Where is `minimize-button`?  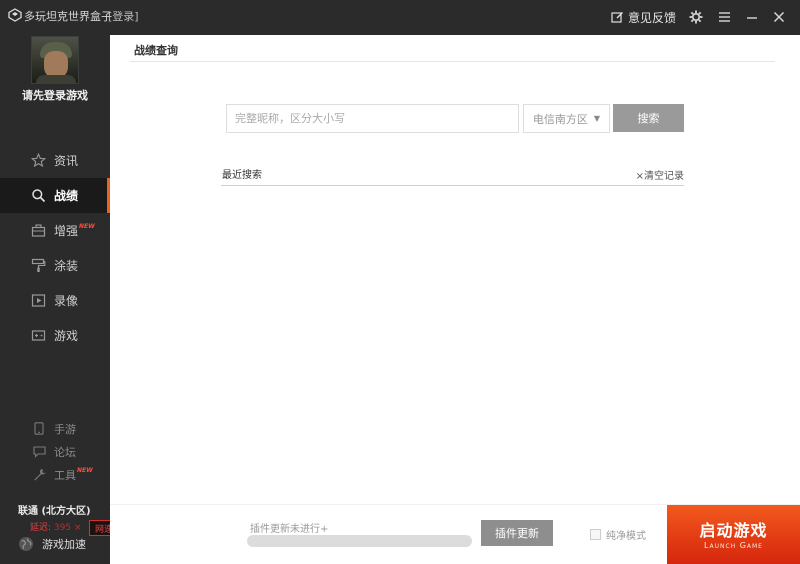
minimize-button is located at coordinates (752, 17).